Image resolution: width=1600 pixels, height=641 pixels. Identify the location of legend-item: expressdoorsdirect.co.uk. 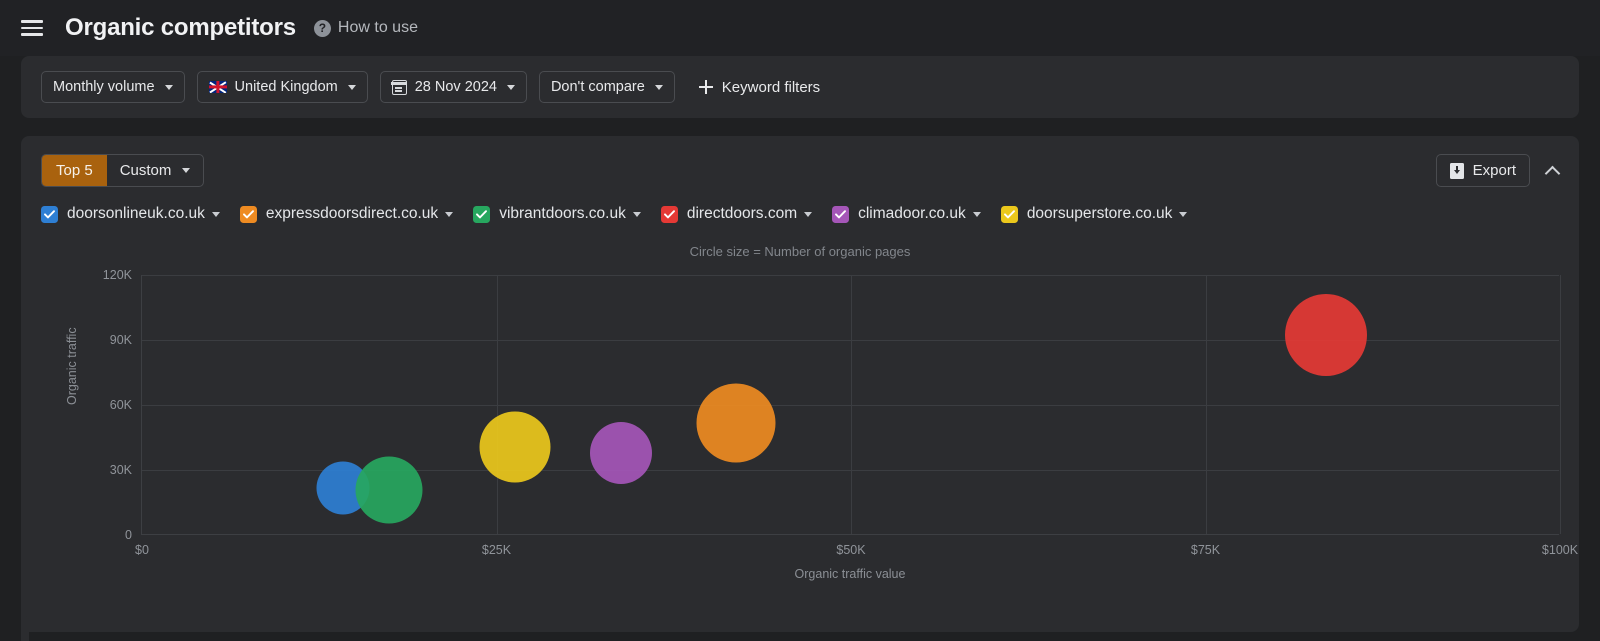
(346, 214).